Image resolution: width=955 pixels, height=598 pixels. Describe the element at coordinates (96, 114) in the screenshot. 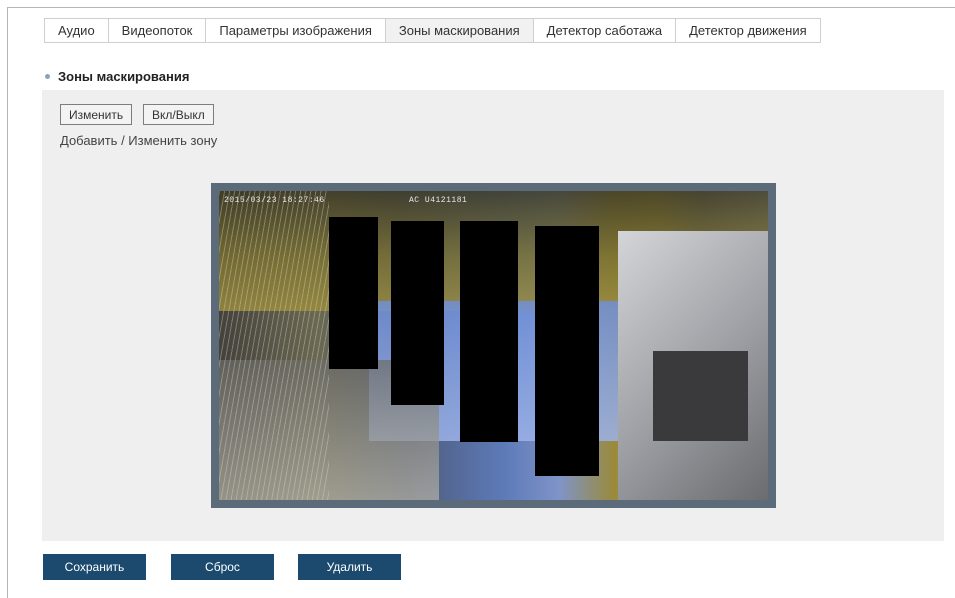

I see `edit-button: Изменить` at that location.